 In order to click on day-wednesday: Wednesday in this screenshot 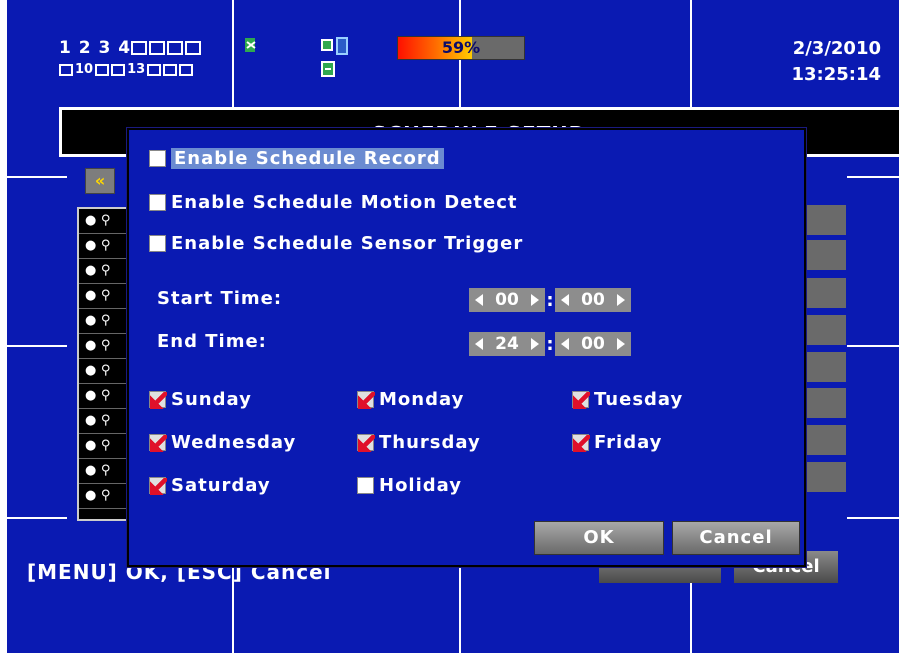, I will do `click(222, 442)`.